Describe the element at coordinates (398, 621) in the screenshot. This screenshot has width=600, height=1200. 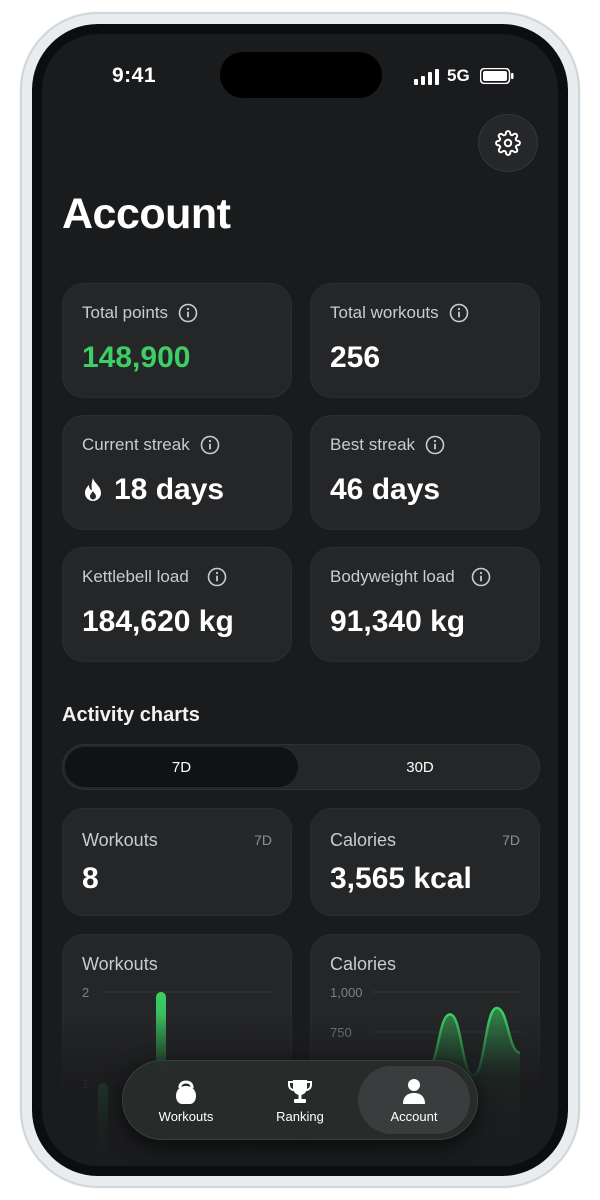
I see `stat-value: 91,340 kg` at that location.